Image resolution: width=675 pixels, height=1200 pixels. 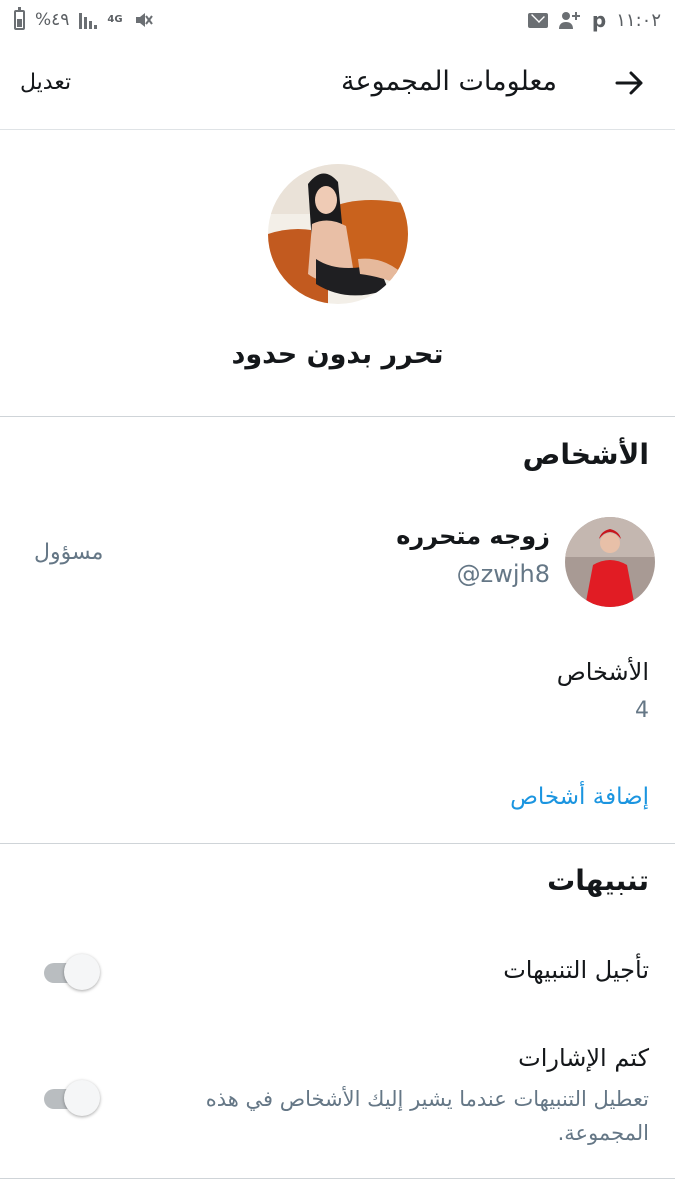 What do you see at coordinates (337, 565) in the screenshot?
I see `member-row: زوجه متحرره @zwjh8 مسؤول` at bounding box center [337, 565].